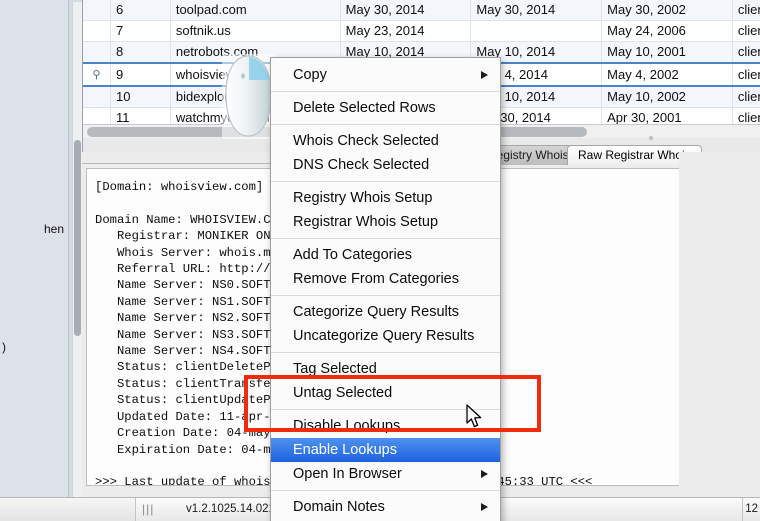 This screenshot has width=760, height=521. I want to click on menu-item-label: Remove From Categories, so click(376, 279).